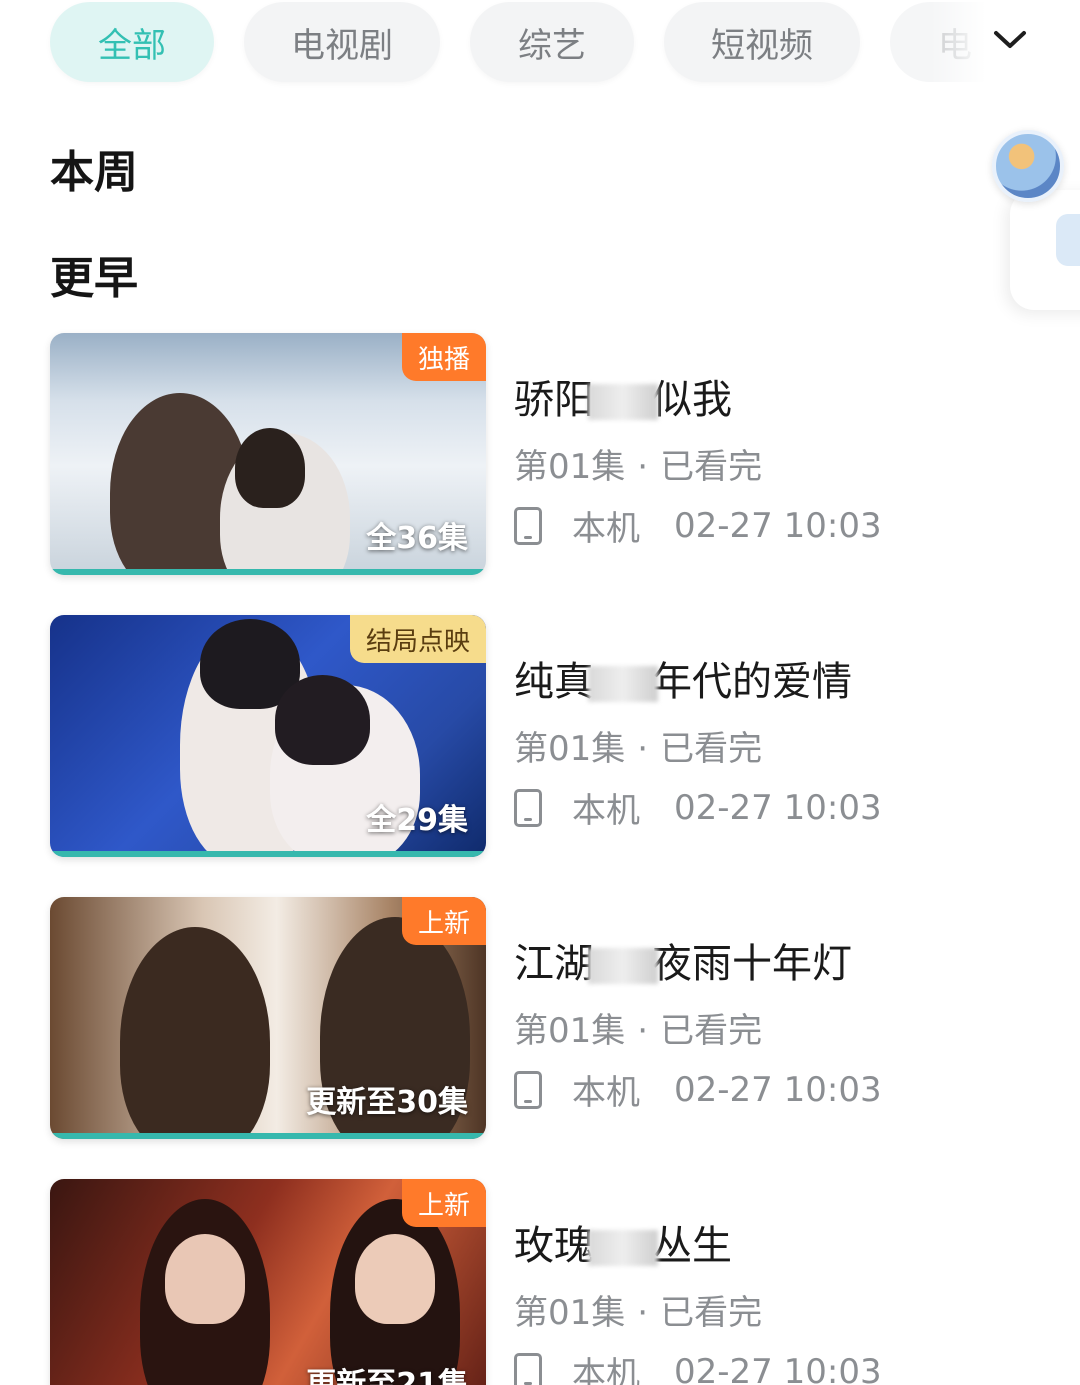 Image resolution: width=1080 pixels, height=1385 pixels. I want to click on title-text: 丛生, so click(692, 1246).